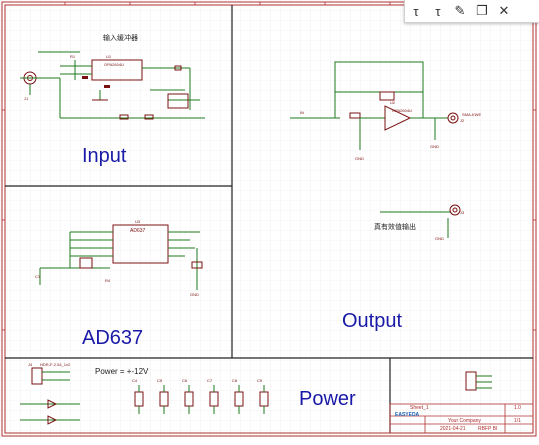 The image size is (539, 445). What do you see at coordinates (104, 156) in the screenshot?
I see `section-label-input: Input` at bounding box center [104, 156].